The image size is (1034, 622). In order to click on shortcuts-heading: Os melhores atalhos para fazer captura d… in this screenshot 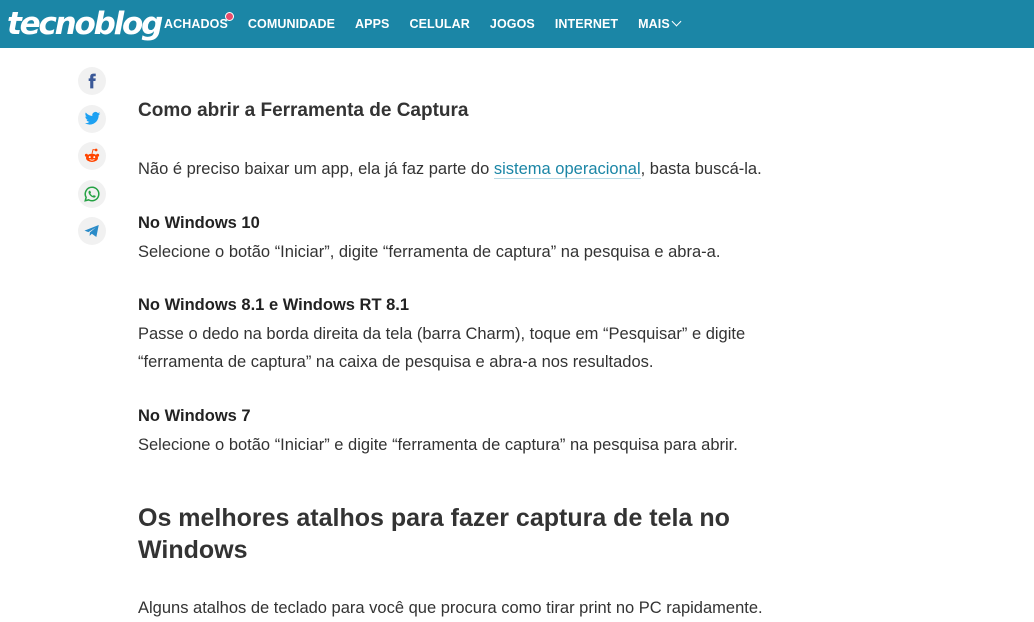, I will do `click(488, 534)`.